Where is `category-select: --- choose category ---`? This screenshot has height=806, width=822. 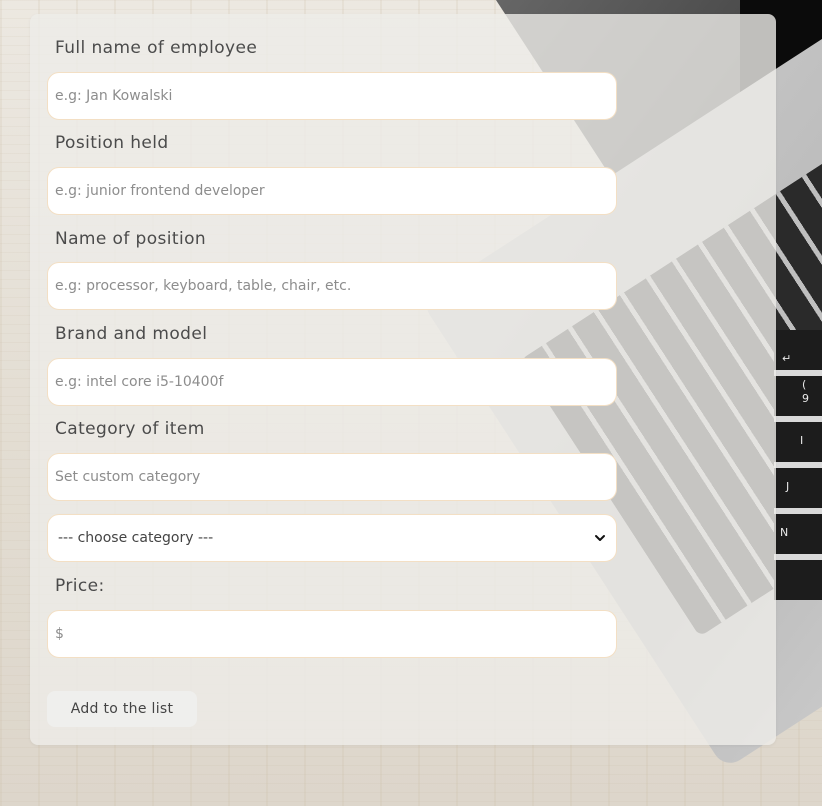
category-select: --- choose category --- is located at coordinates (332, 538).